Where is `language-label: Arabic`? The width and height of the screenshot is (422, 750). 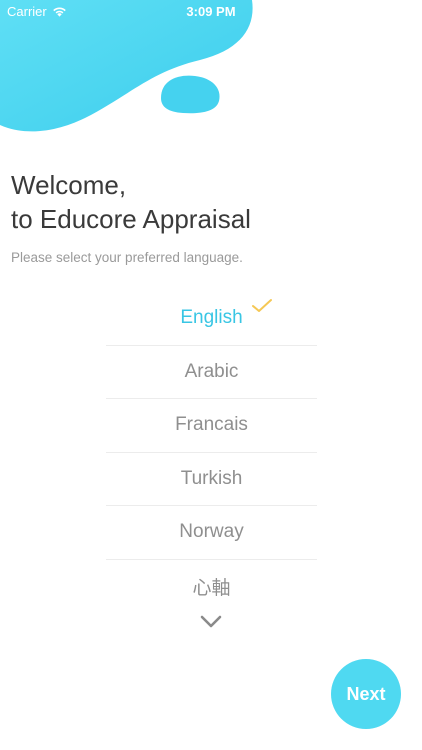
language-label: Arabic is located at coordinates (211, 371).